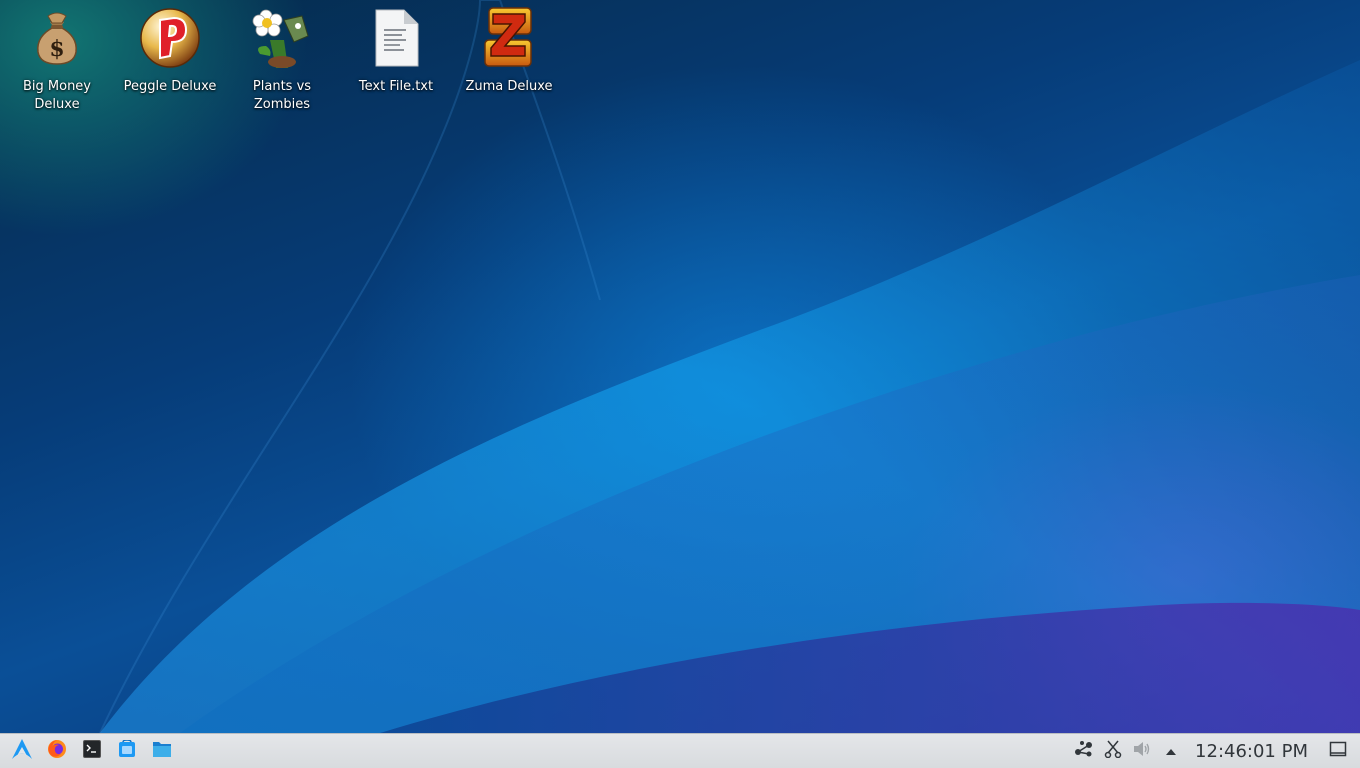  I want to click on terminal-icon, so click(91, 751).